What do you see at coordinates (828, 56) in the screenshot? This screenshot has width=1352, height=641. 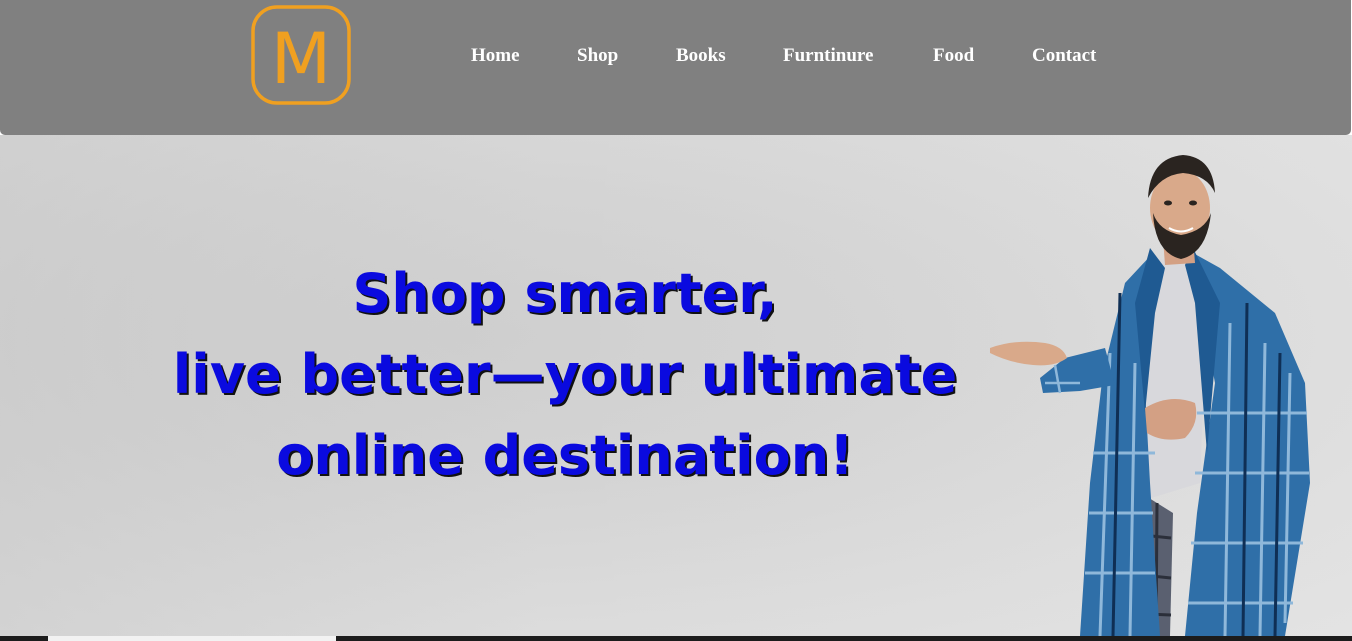 I see `nav-link-furniture: Furntinure` at bounding box center [828, 56].